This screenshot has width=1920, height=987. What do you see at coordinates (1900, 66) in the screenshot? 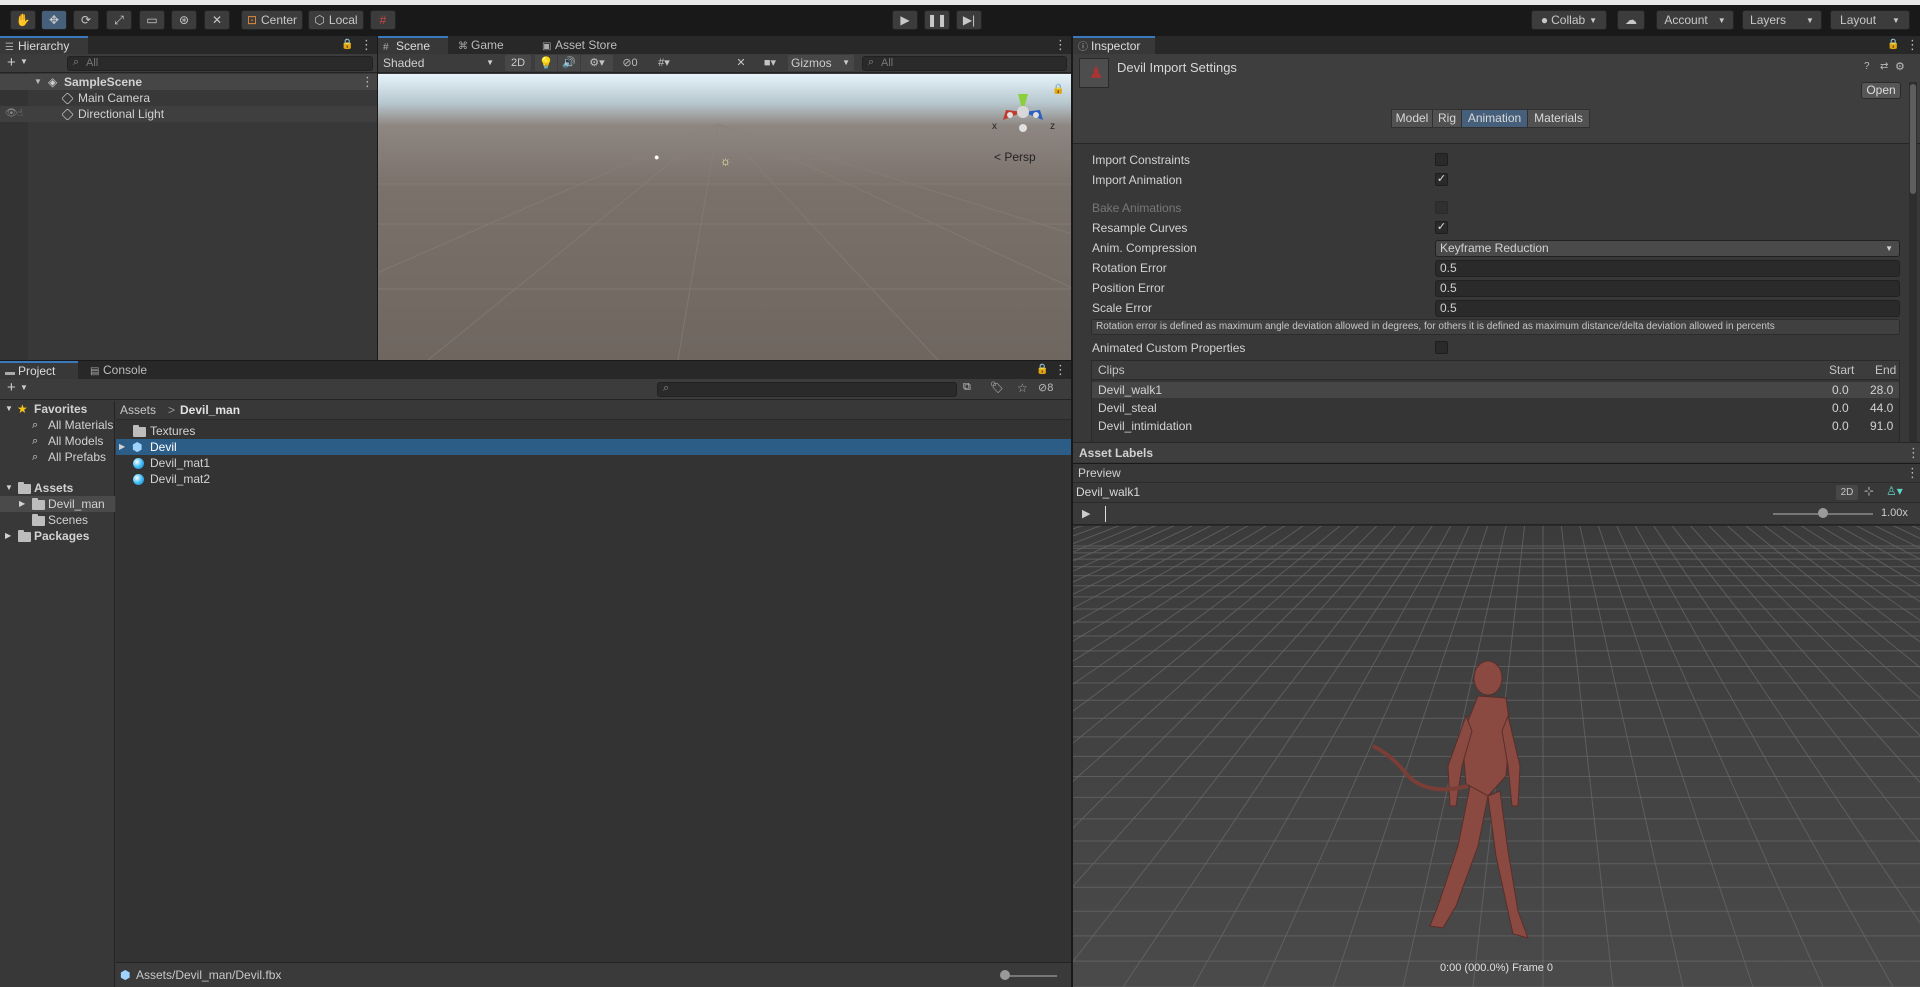
I see `gear-icon: ⚙` at bounding box center [1900, 66].